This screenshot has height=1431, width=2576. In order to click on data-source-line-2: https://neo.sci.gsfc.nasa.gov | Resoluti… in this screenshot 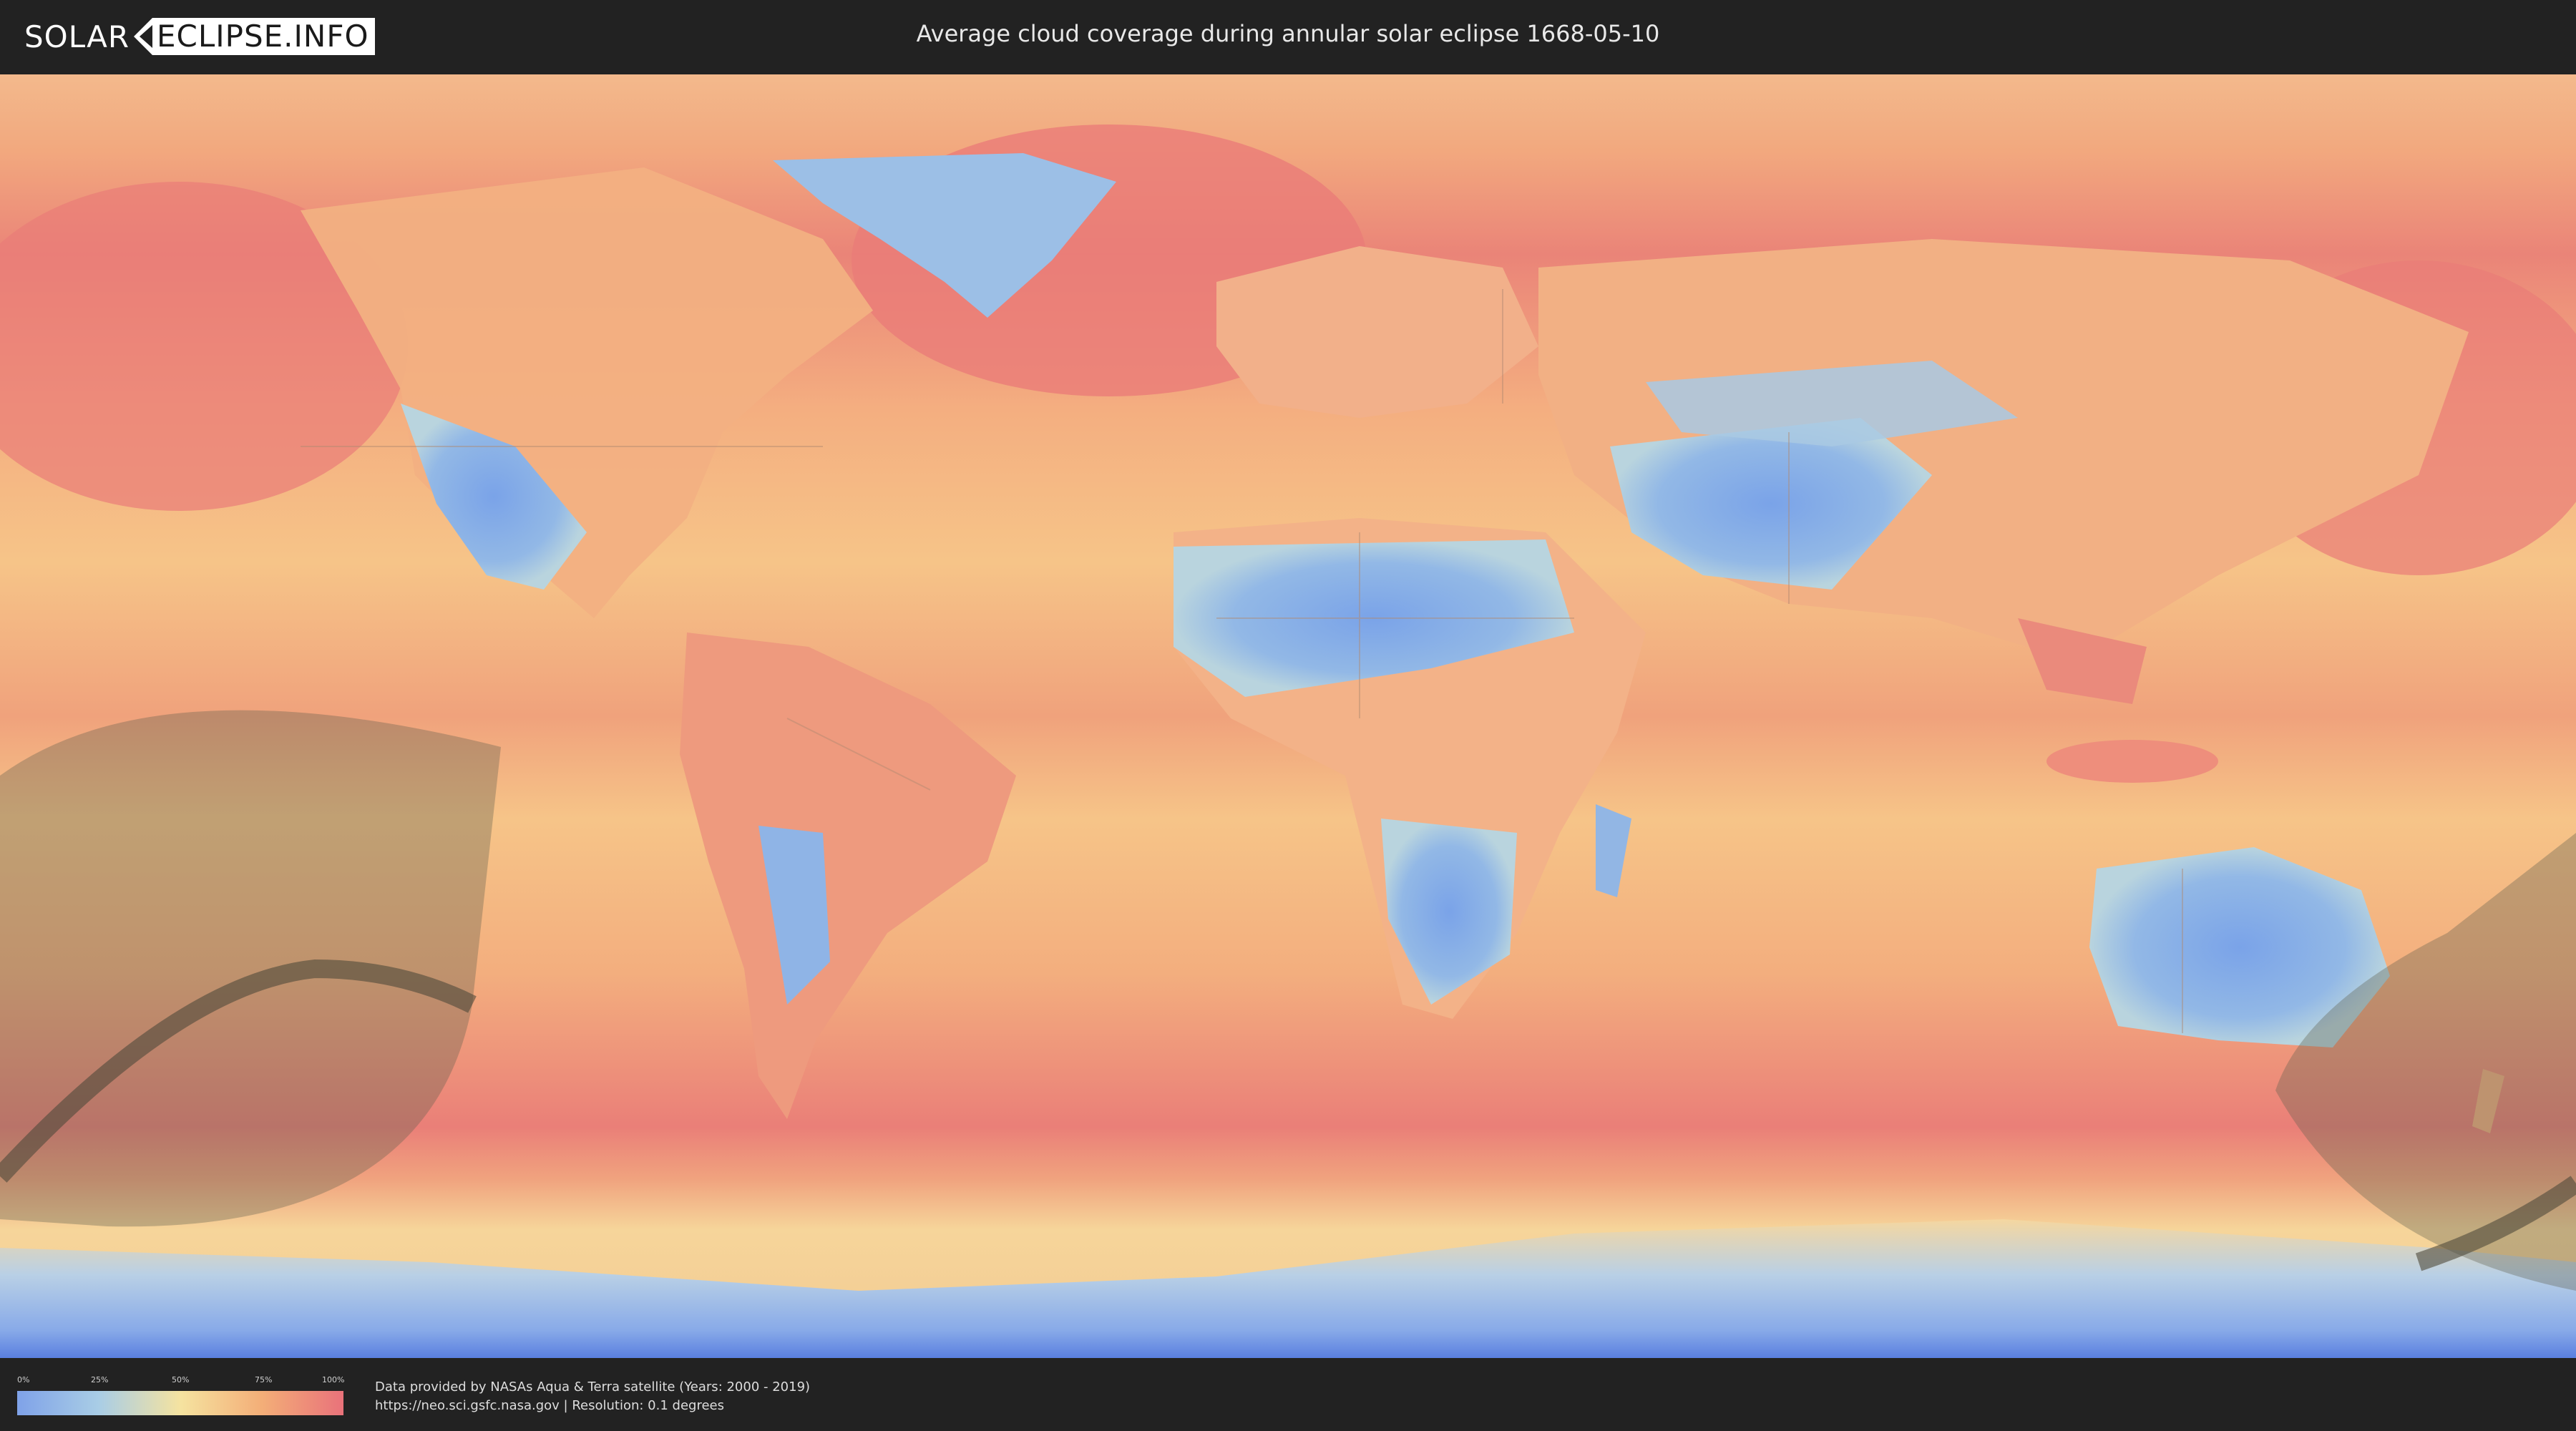, I will do `click(549, 1405)`.